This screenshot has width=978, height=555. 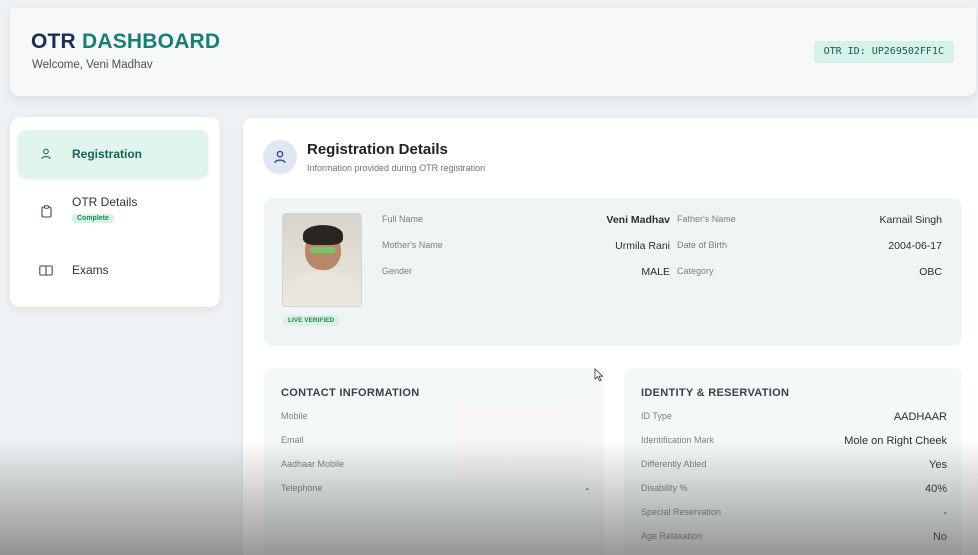 I want to click on profile-photo, so click(x=322, y=260).